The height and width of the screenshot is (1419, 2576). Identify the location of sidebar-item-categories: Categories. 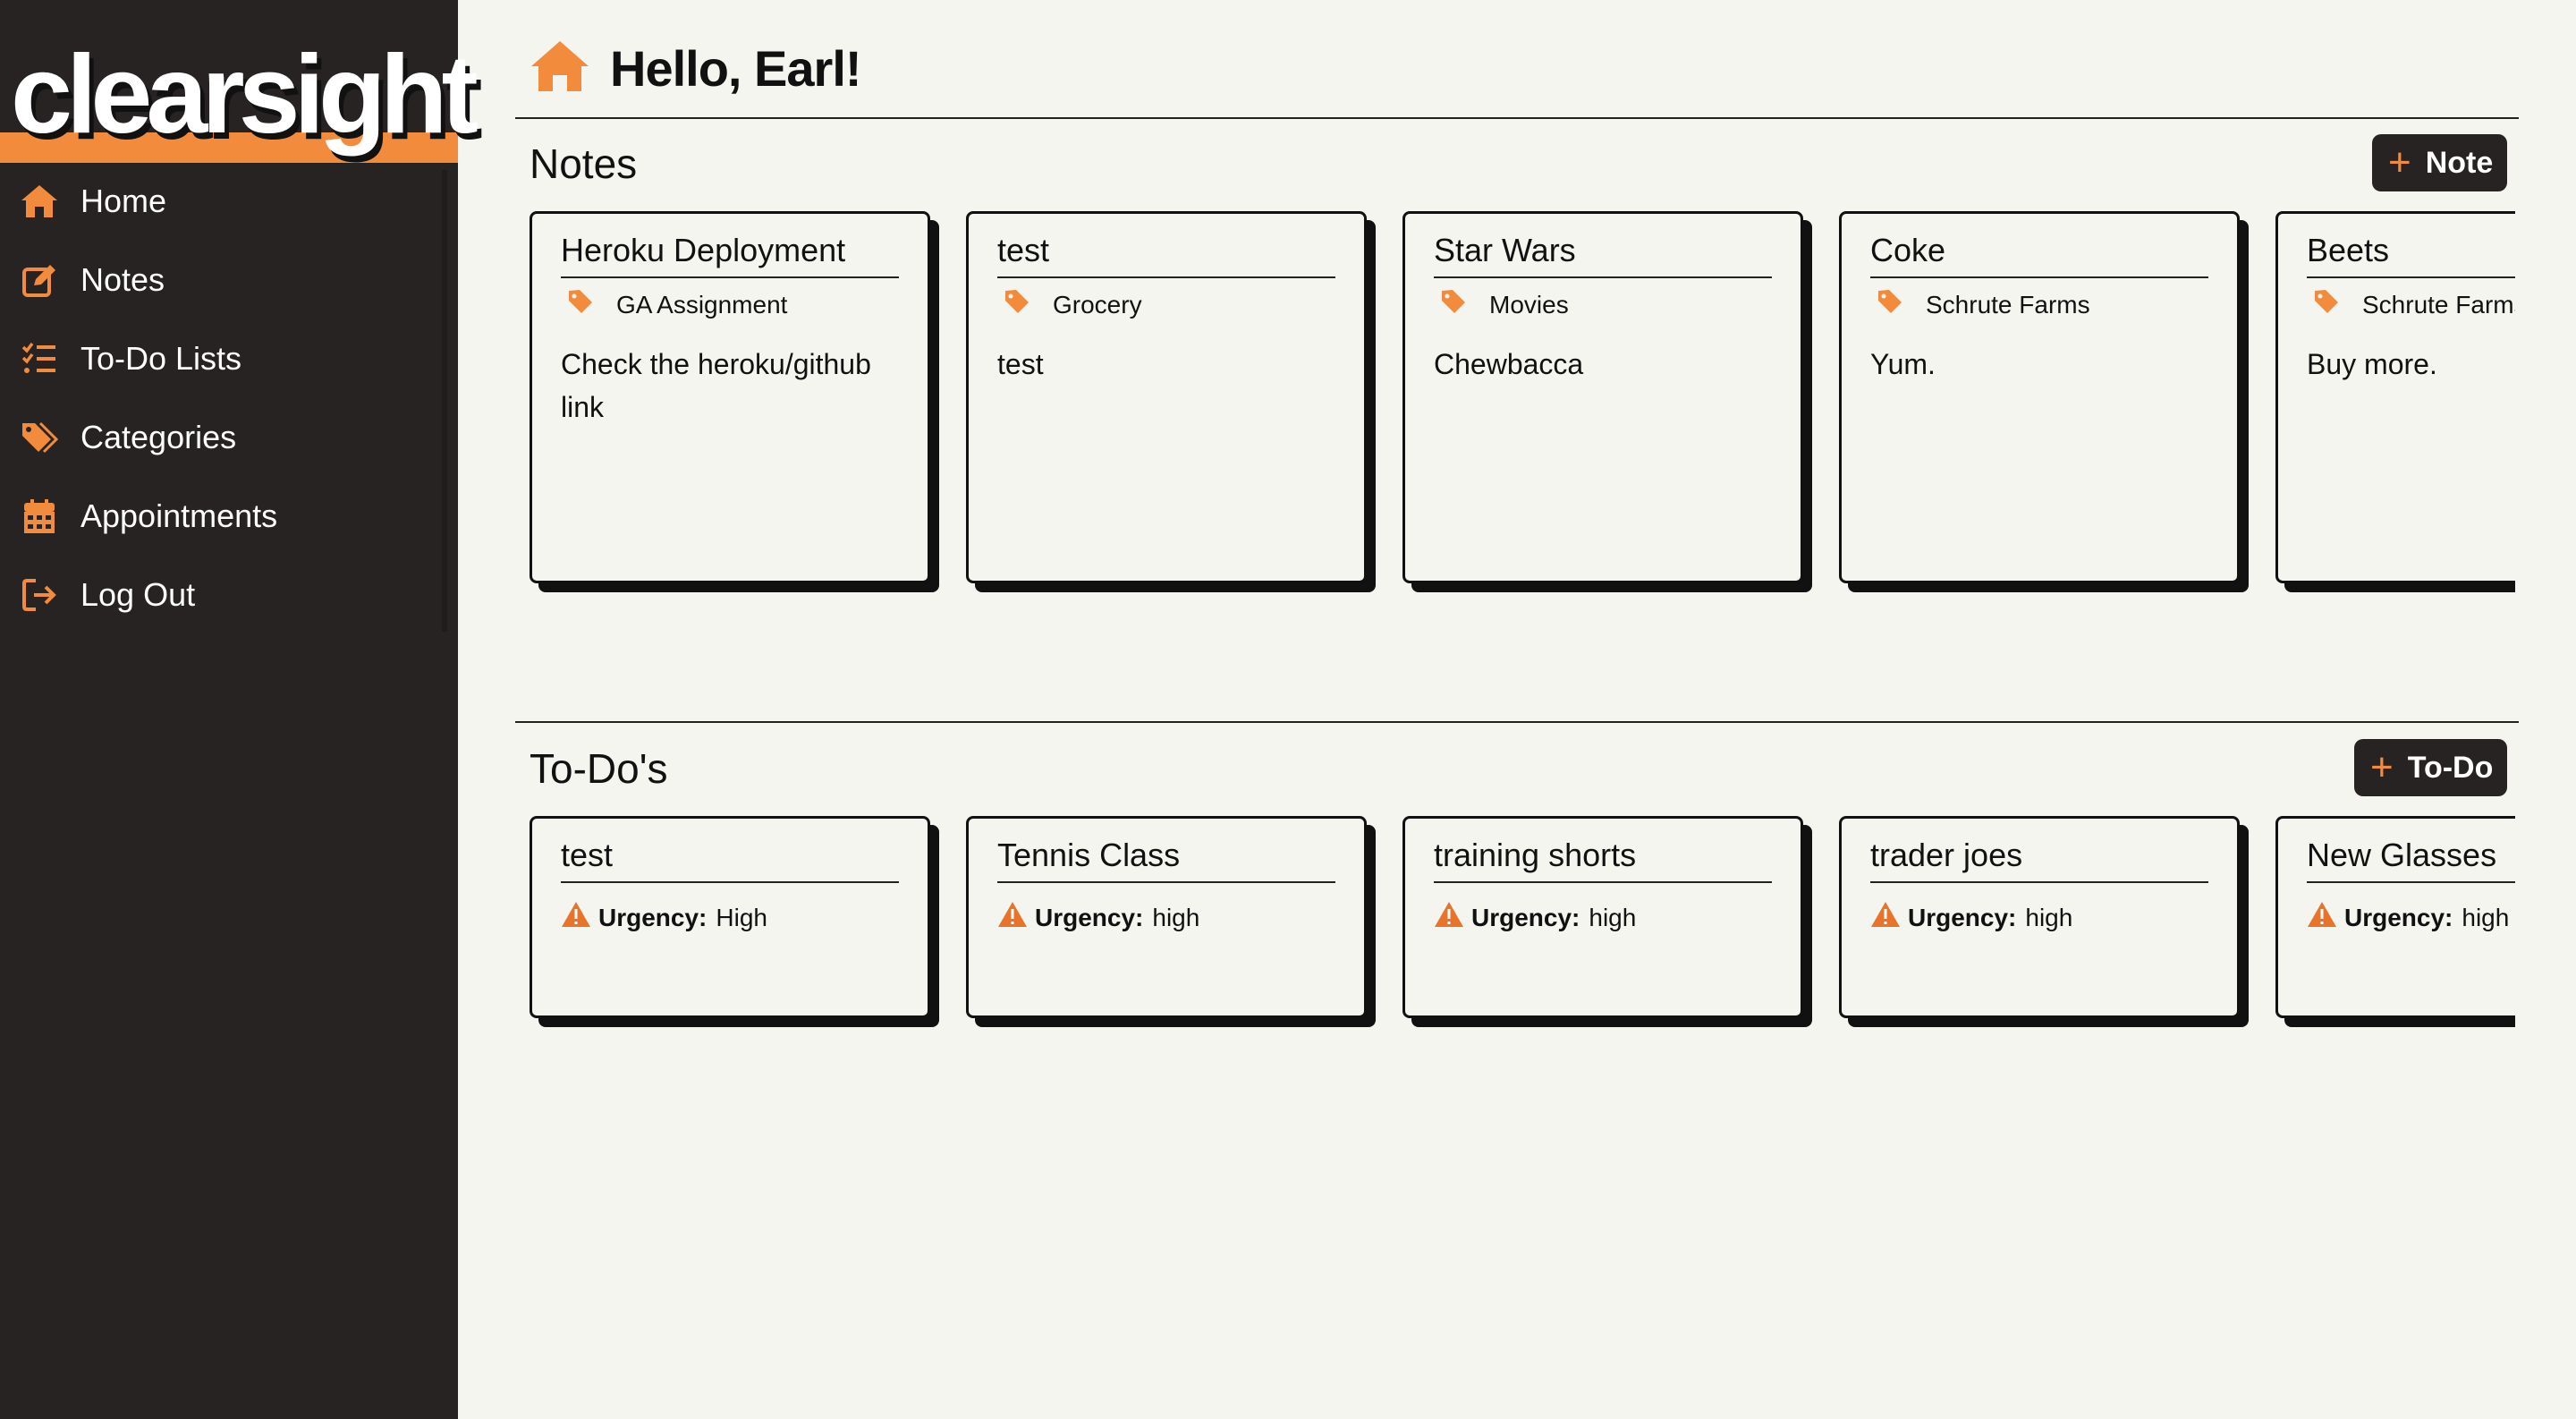
(228, 437).